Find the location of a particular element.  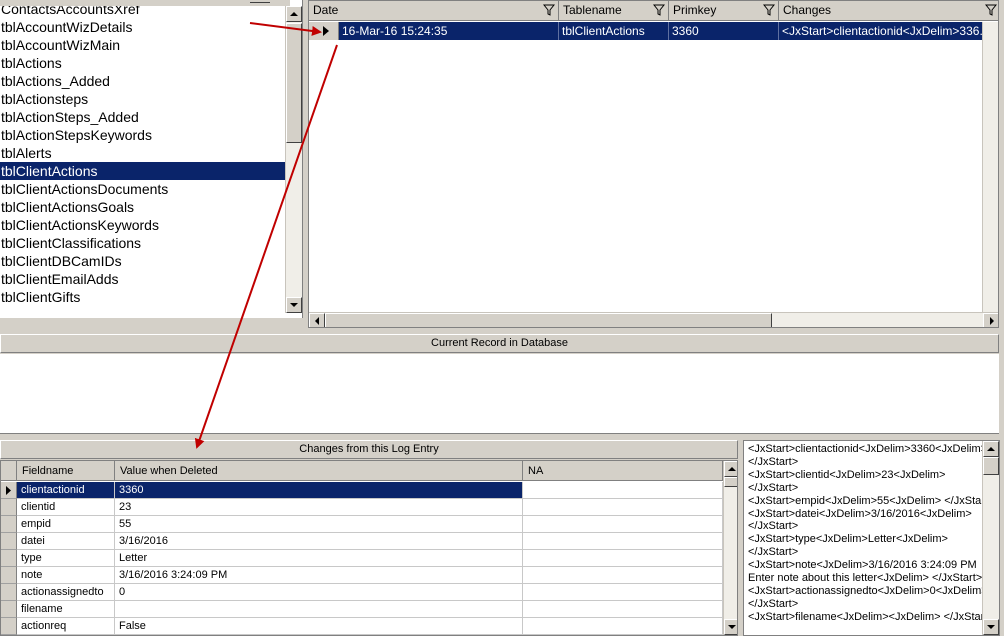

column-header-date: Date is located at coordinates (434, 11).